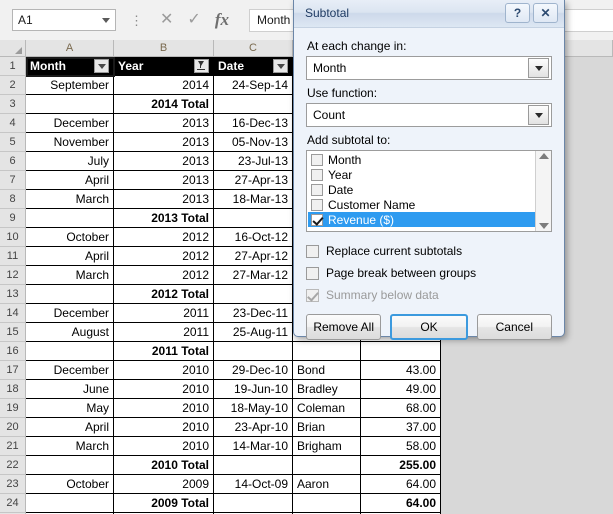  What do you see at coordinates (253, 427) in the screenshot?
I see `cell-date-20: 23-Apr-10` at bounding box center [253, 427].